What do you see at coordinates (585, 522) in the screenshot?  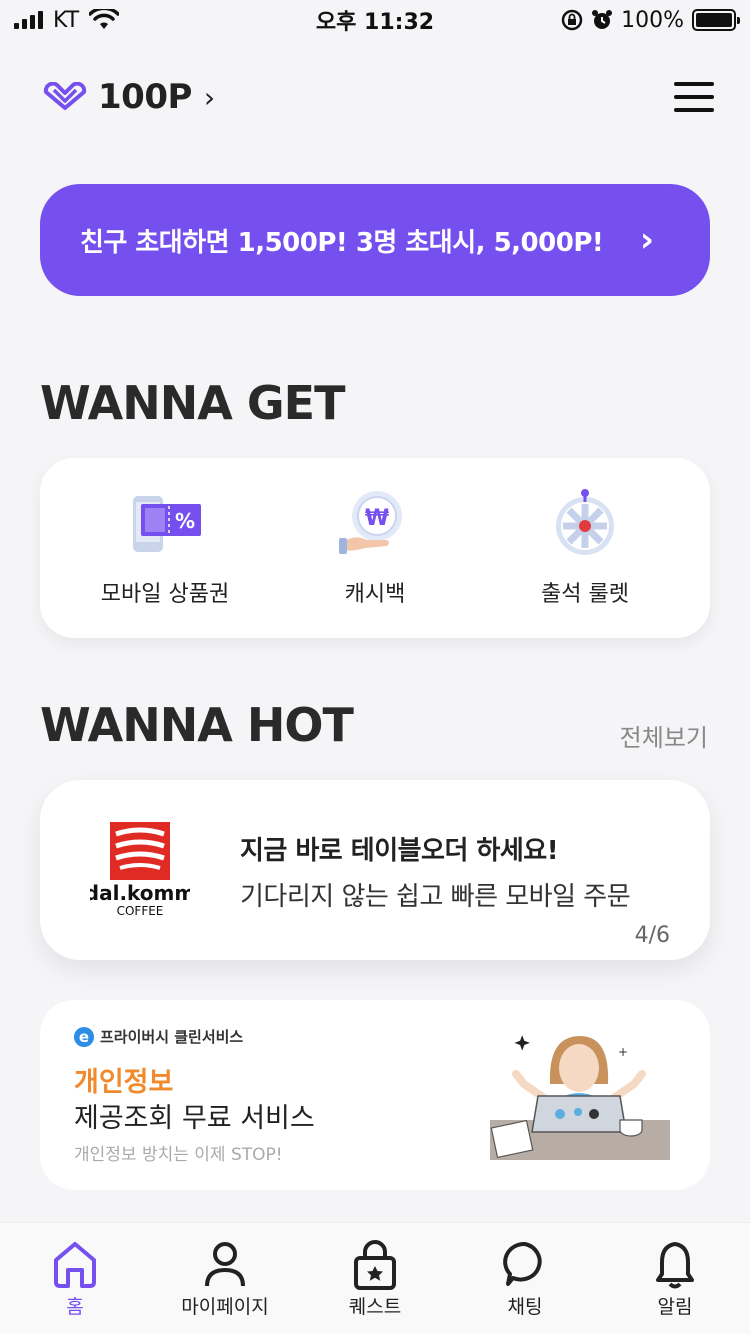 I see `roulette-icon` at bounding box center [585, 522].